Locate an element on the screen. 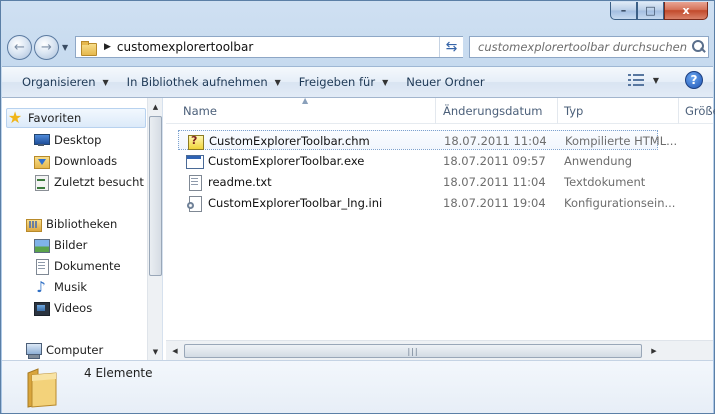 The image size is (715, 414). videos-icon is located at coordinates (41, 308).